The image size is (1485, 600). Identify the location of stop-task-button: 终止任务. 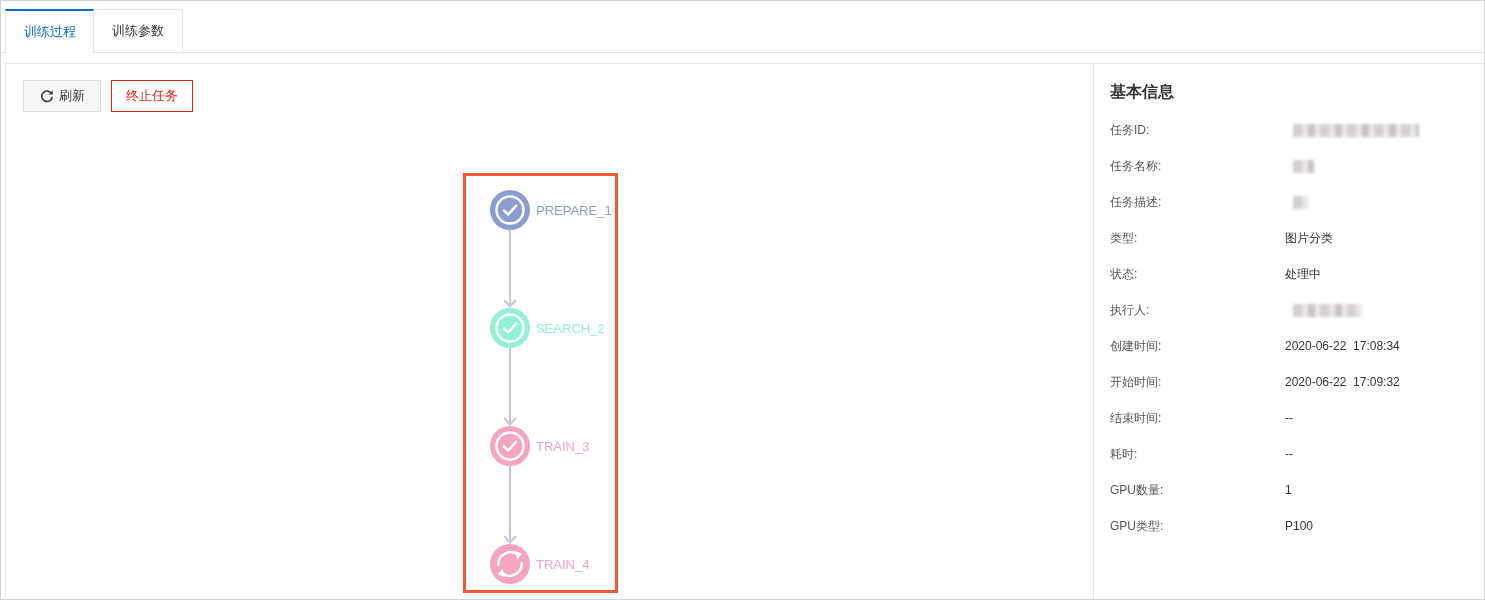
(152, 96).